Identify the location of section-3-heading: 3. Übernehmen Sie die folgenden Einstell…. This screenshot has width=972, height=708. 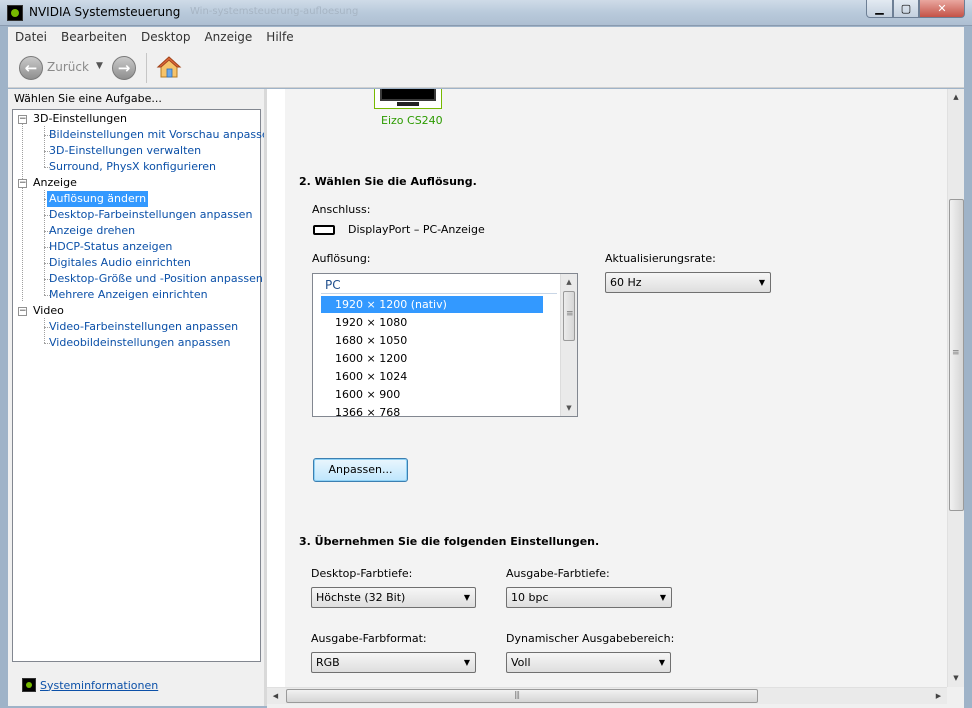
(449, 541).